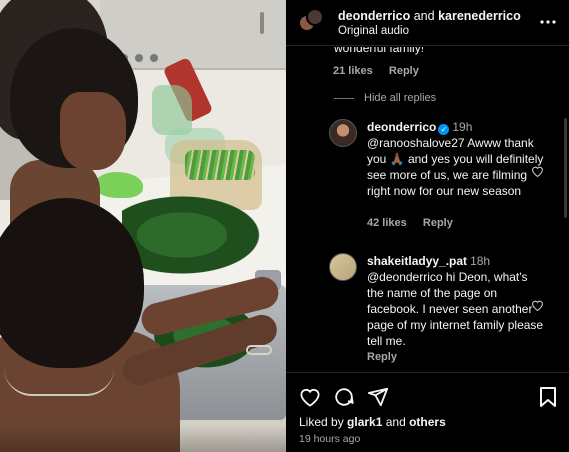 The height and width of the screenshot is (452, 569). What do you see at coordinates (385, 98) in the screenshot?
I see `hide-replies-button: Hide all replies` at bounding box center [385, 98].